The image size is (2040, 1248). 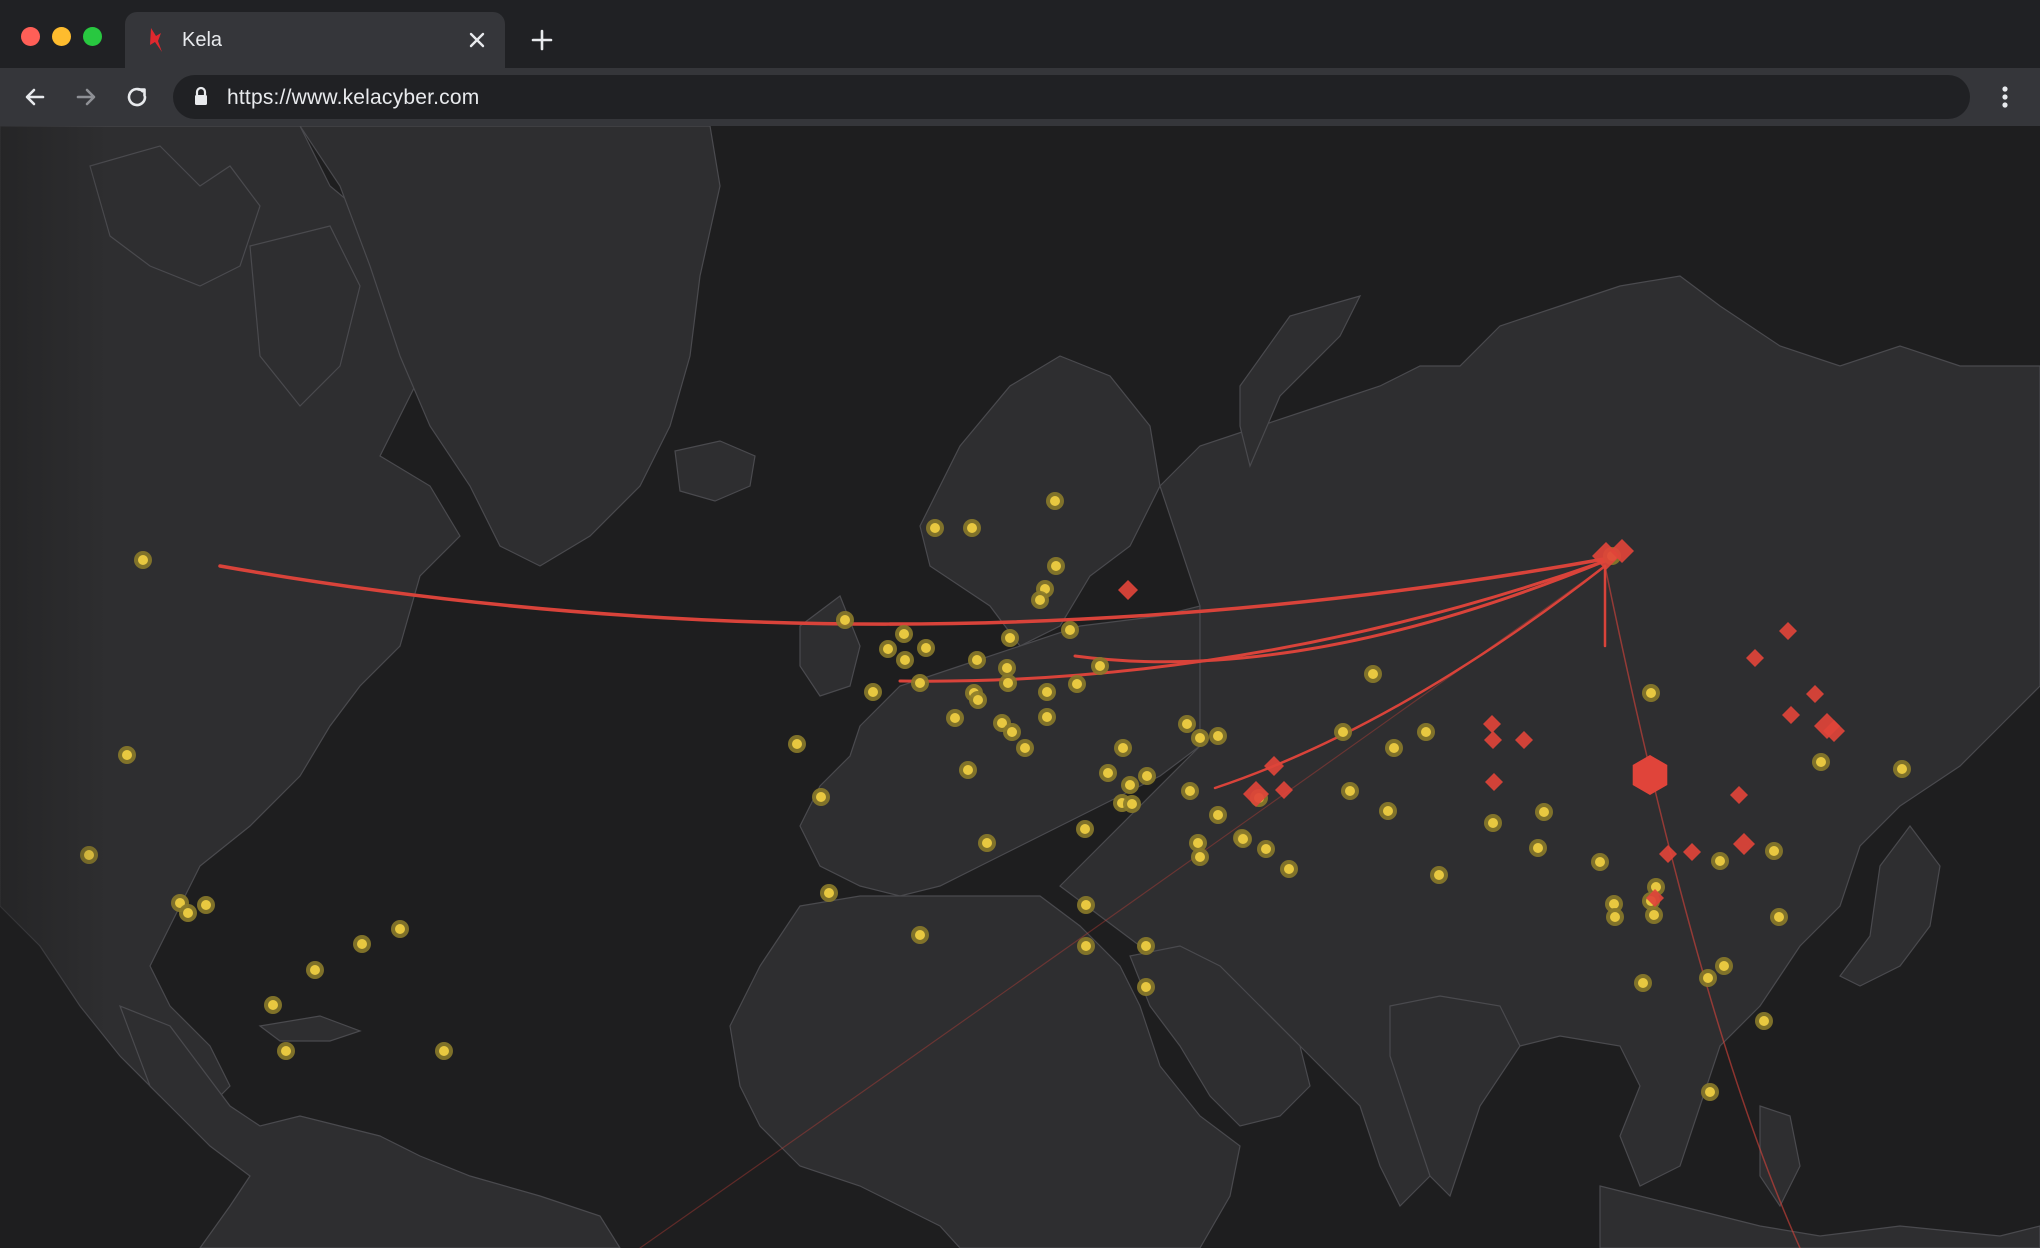 I want to click on url-text: https://www.kelacyber.com, so click(x=353, y=98).